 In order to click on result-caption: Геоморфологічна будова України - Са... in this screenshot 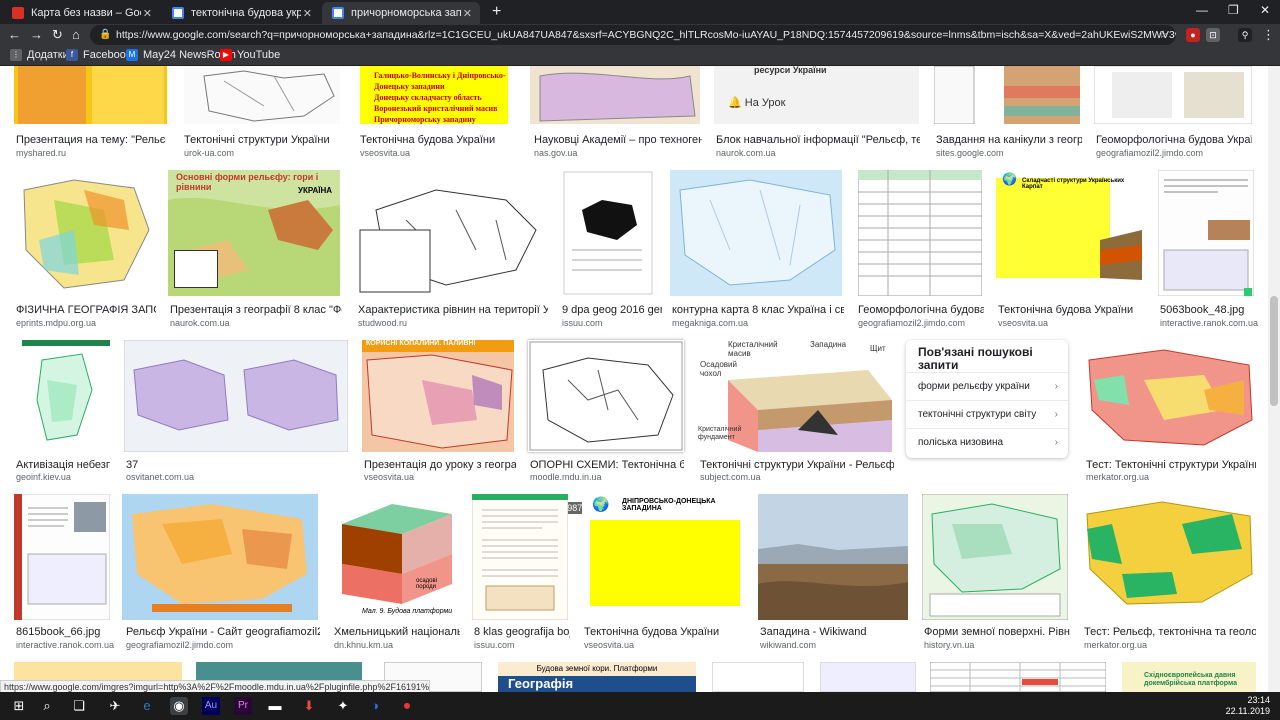, I will do `click(1174, 140)`.